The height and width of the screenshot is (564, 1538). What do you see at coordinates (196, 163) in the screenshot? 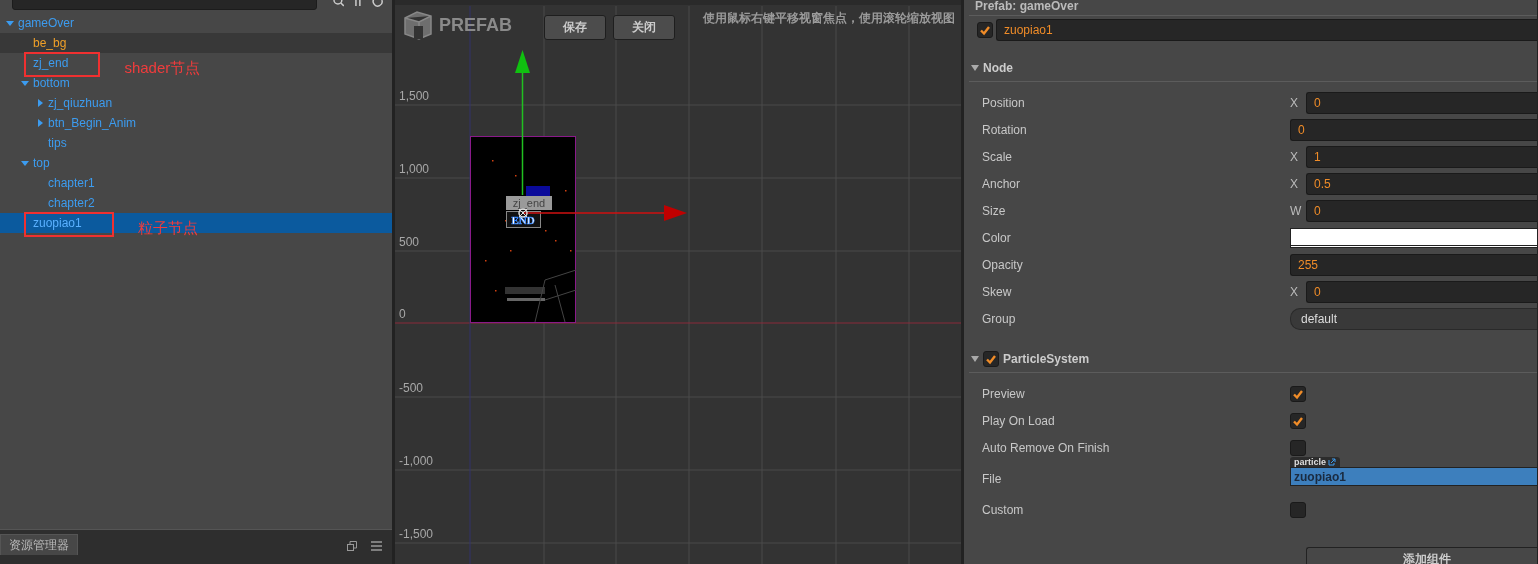
I see `tree-row: top` at bounding box center [196, 163].